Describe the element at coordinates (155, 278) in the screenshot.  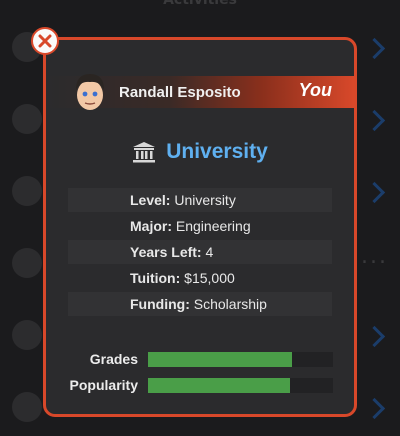
I see `info-key: Tuition:` at that location.